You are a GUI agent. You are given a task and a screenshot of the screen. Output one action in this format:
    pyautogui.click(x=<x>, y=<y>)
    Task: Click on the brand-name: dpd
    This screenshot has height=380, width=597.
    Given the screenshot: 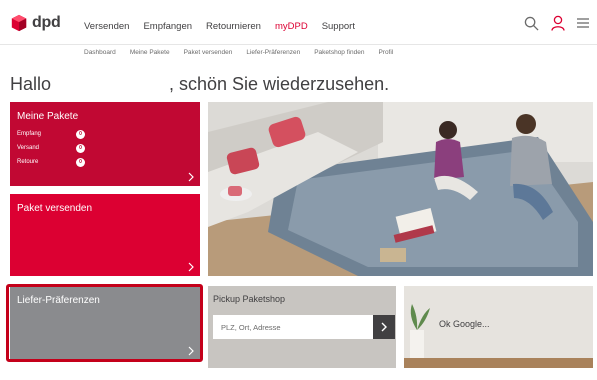 What is the action you would take?
    pyautogui.click(x=46, y=22)
    